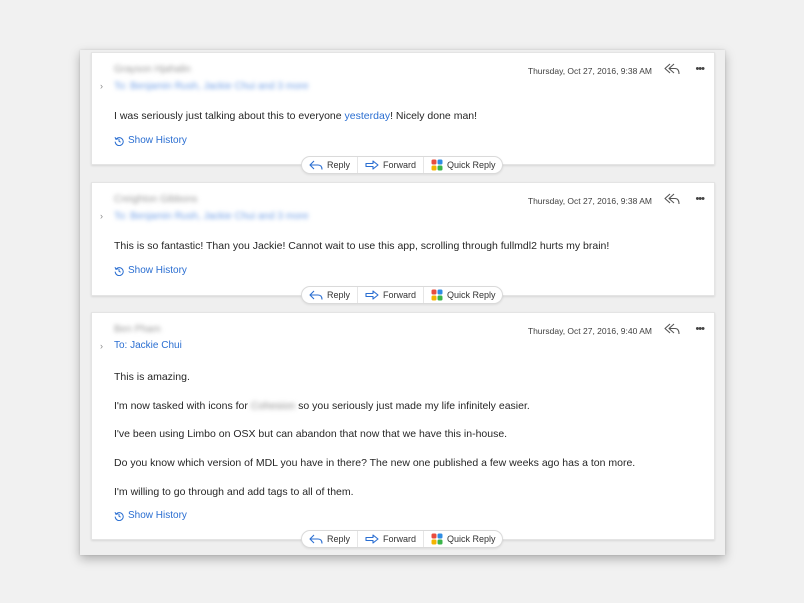 The width and height of the screenshot is (804, 603). What do you see at coordinates (152, 69) in the screenshot?
I see `sender-name: Grayson Hjahalin` at bounding box center [152, 69].